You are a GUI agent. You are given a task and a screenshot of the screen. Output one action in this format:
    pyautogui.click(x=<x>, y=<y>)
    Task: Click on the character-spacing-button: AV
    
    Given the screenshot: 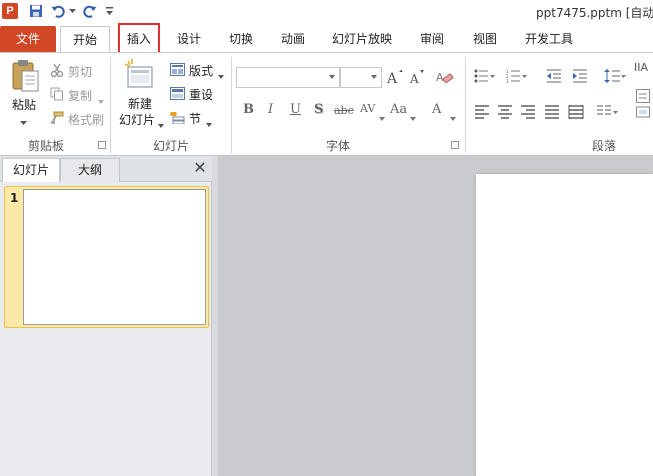 What is the action you would take?
    pyautogui.click(x=367, y=108)
    